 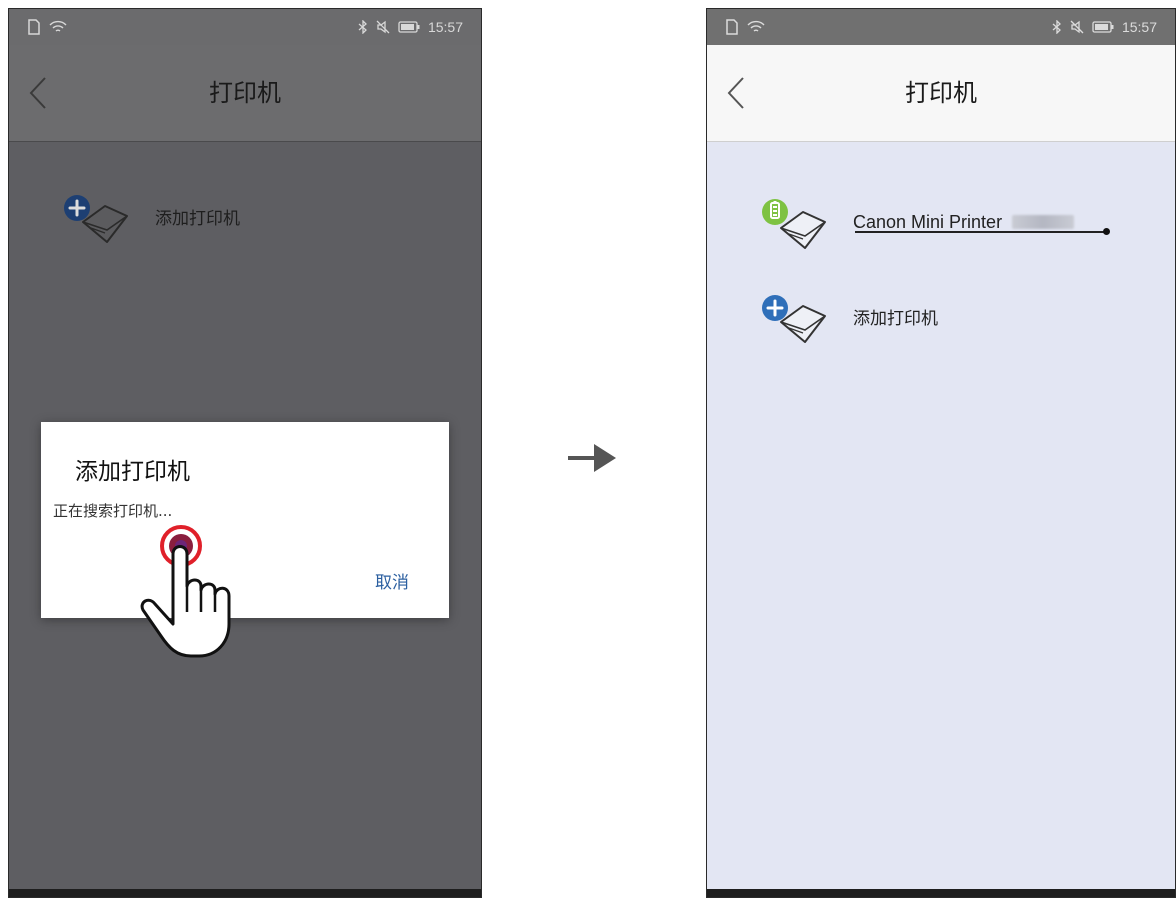 What do you see at coordinates (794, 224) in the screenshot?
I see `connected-printer-icon` at bounding box center [794, 224].